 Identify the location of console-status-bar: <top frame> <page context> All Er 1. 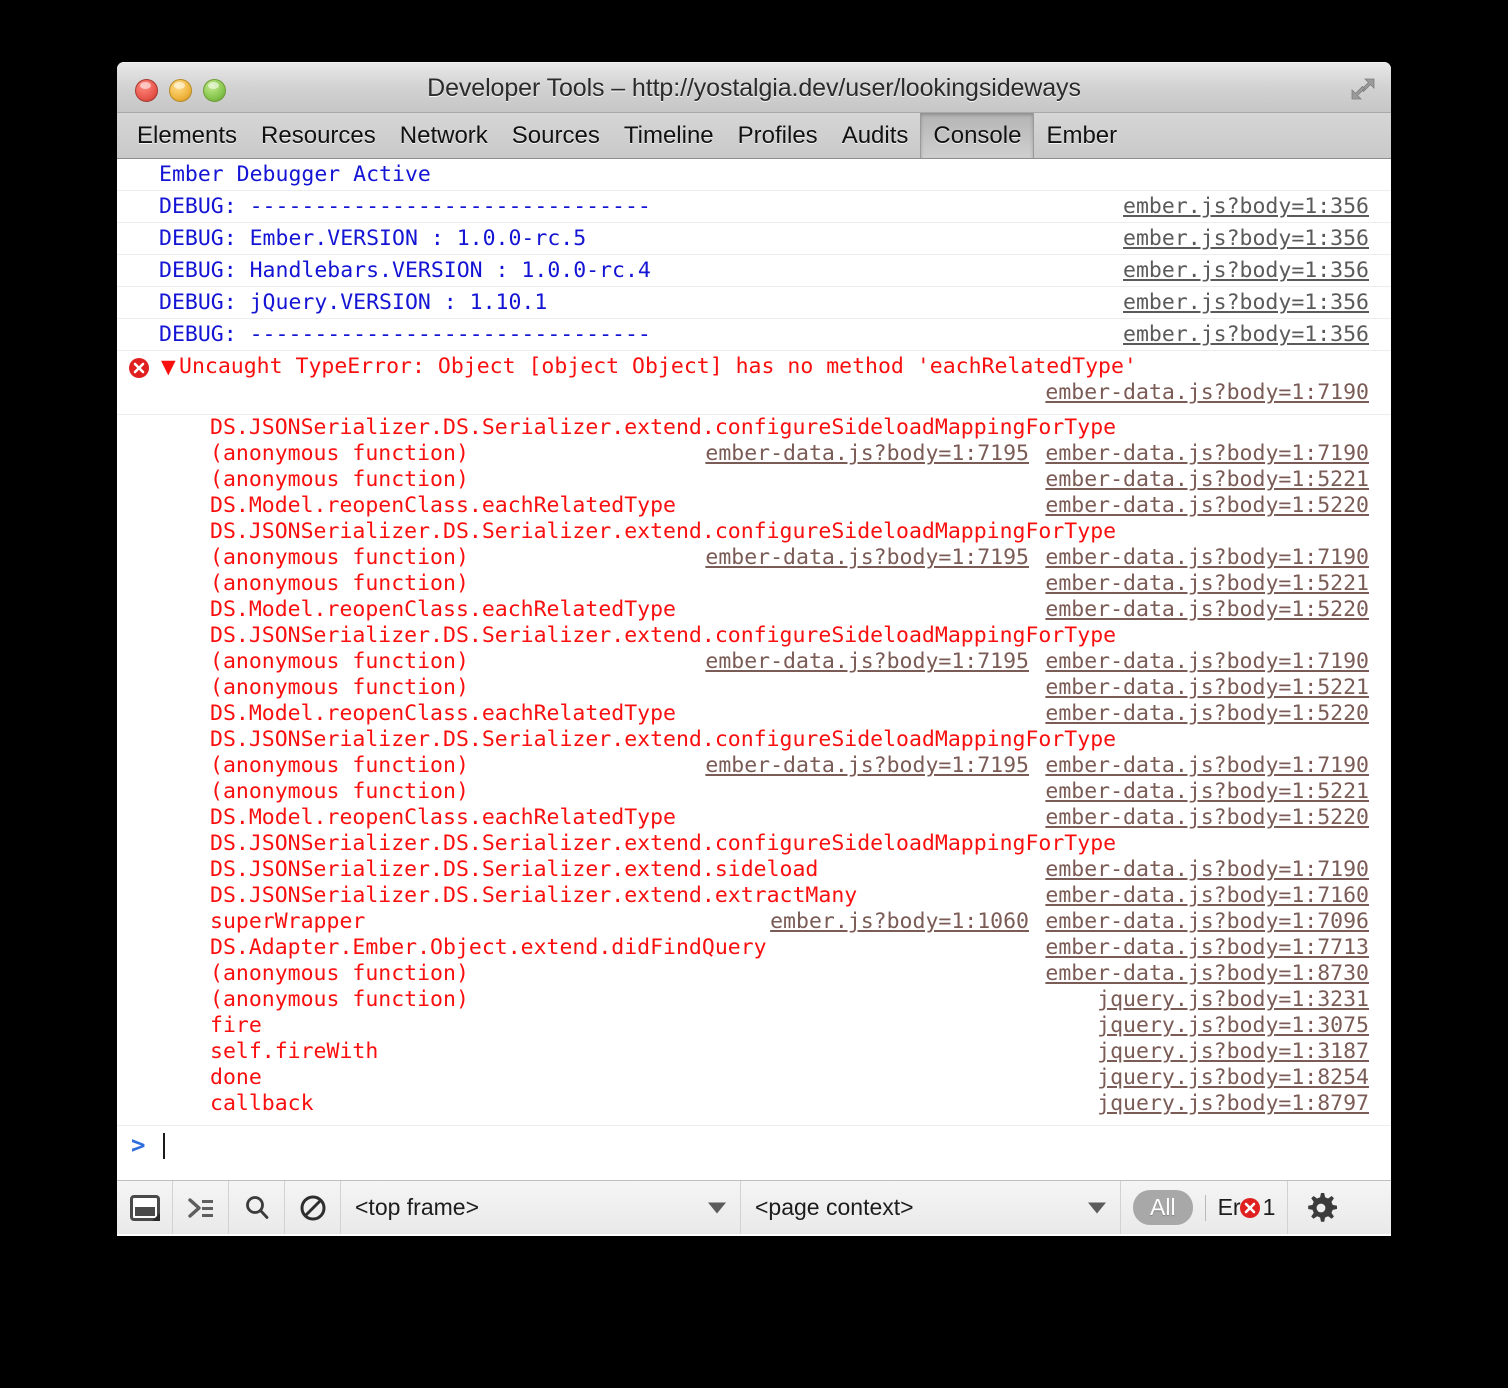
(754, 1207).